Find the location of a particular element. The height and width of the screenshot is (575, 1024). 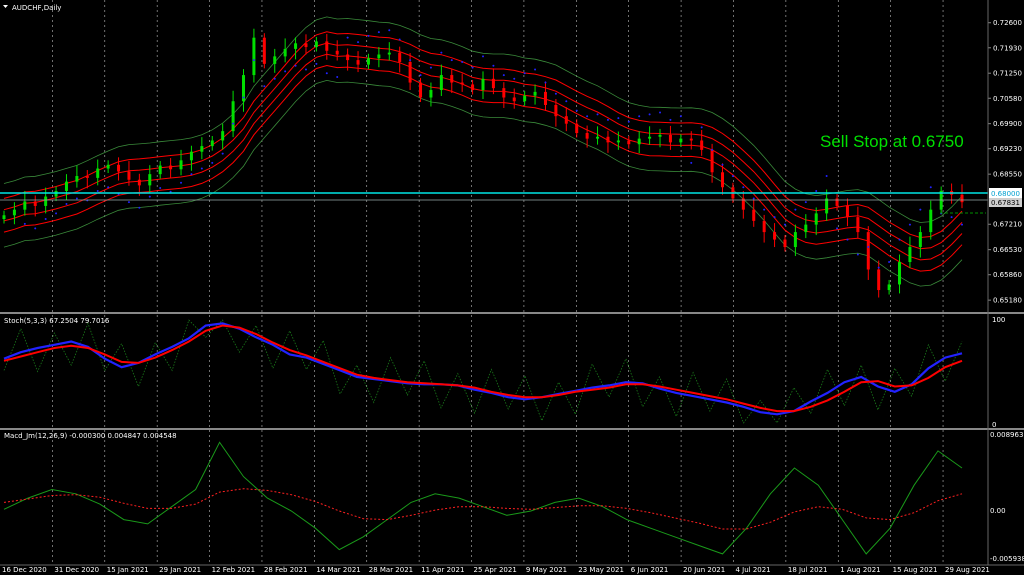

x-tick-label: 6 Jun 2021 is located at coordinates (650, 570).